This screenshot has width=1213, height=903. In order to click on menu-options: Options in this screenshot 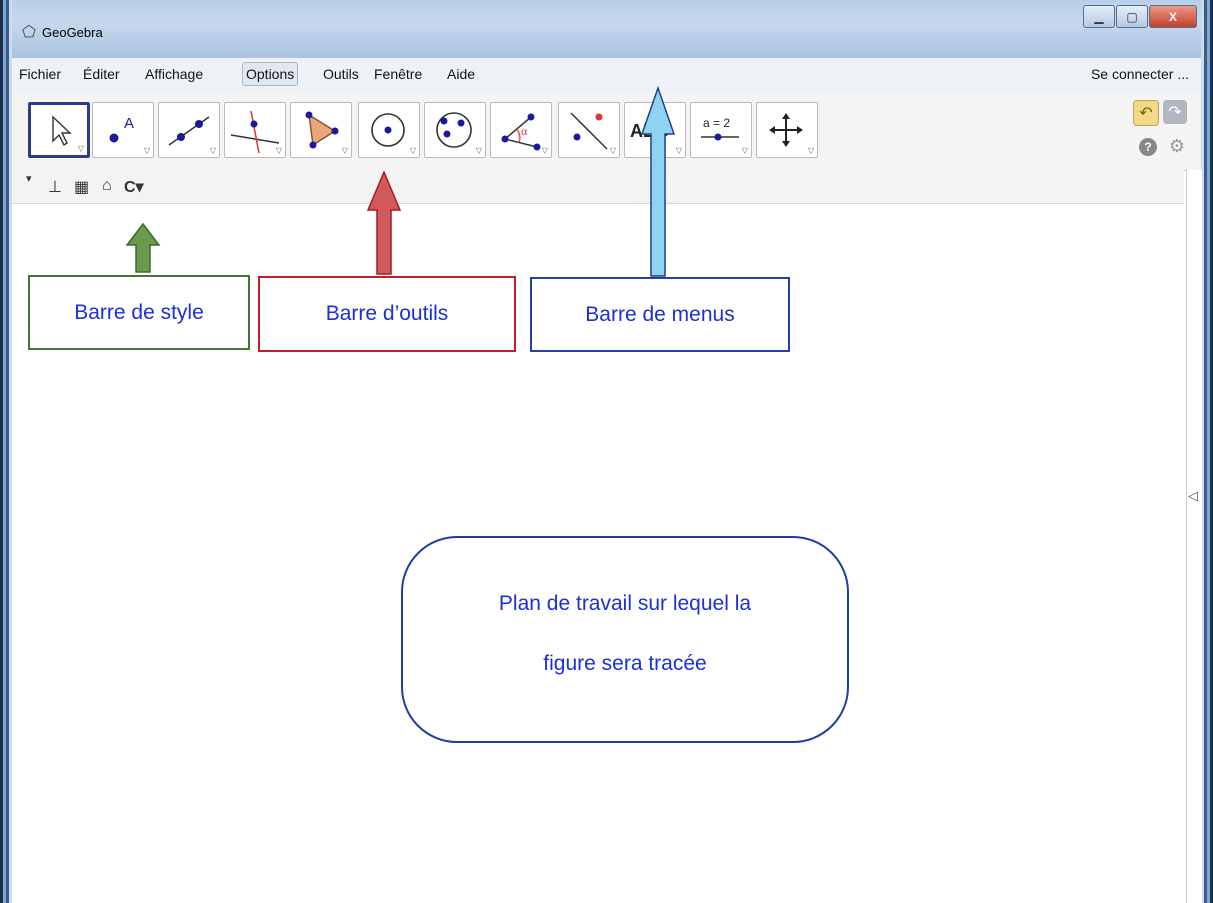, I will do `click(270, 74)`.